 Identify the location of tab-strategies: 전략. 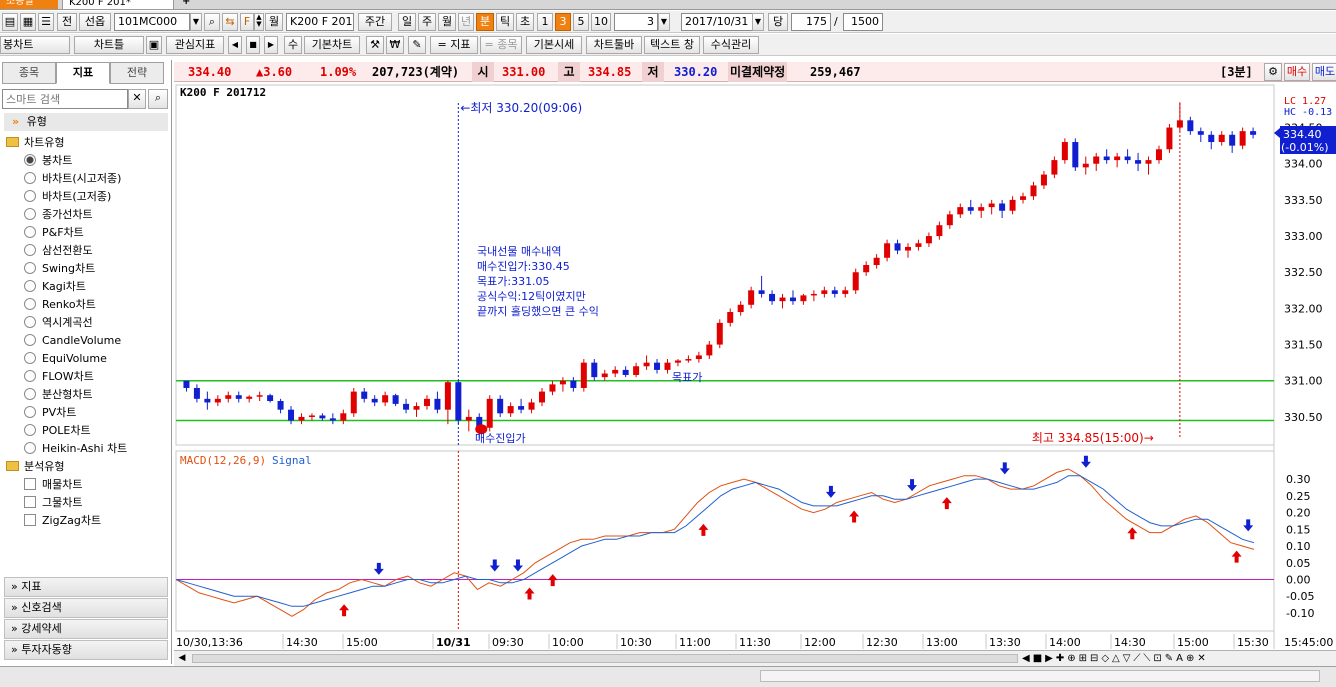
(137, 73).